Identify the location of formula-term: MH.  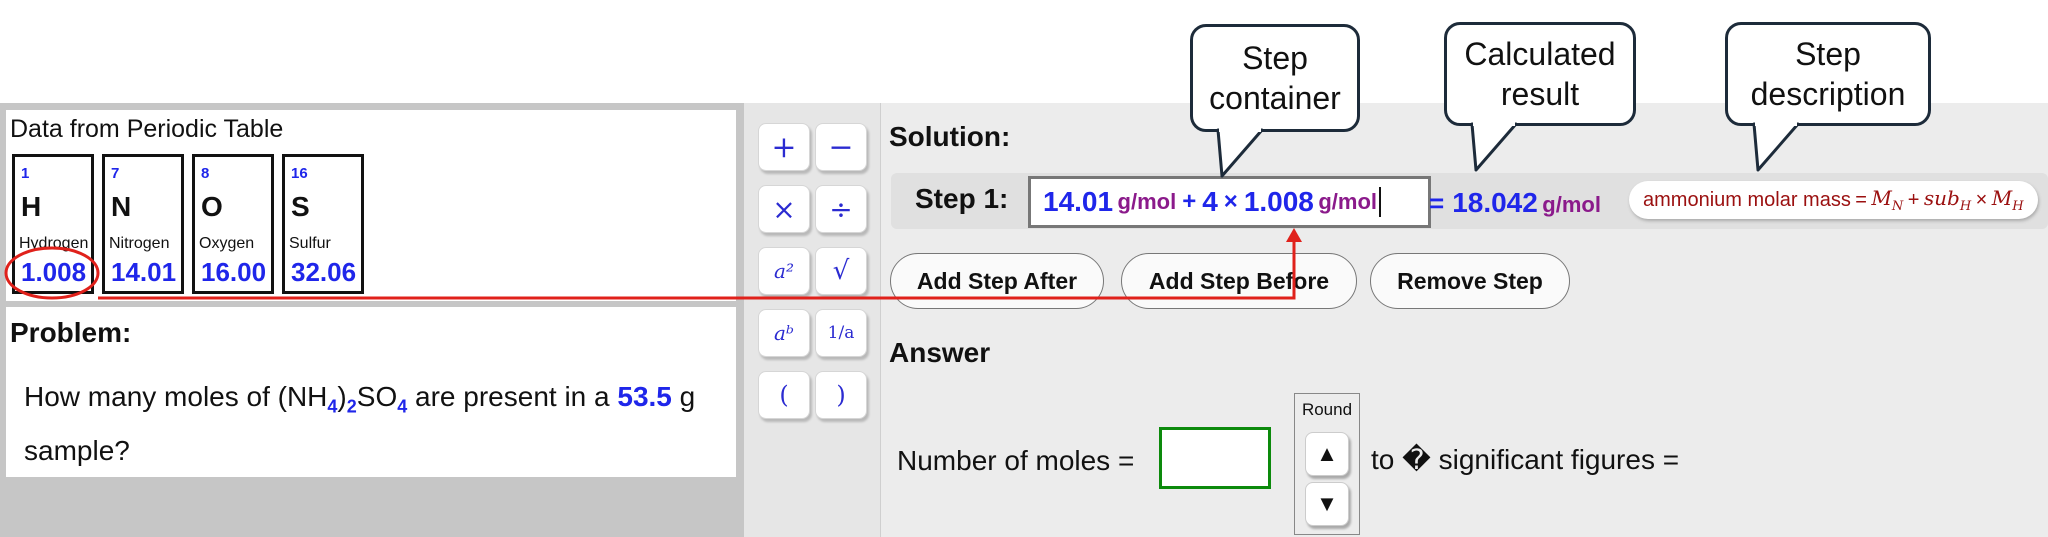
(2008, 200).